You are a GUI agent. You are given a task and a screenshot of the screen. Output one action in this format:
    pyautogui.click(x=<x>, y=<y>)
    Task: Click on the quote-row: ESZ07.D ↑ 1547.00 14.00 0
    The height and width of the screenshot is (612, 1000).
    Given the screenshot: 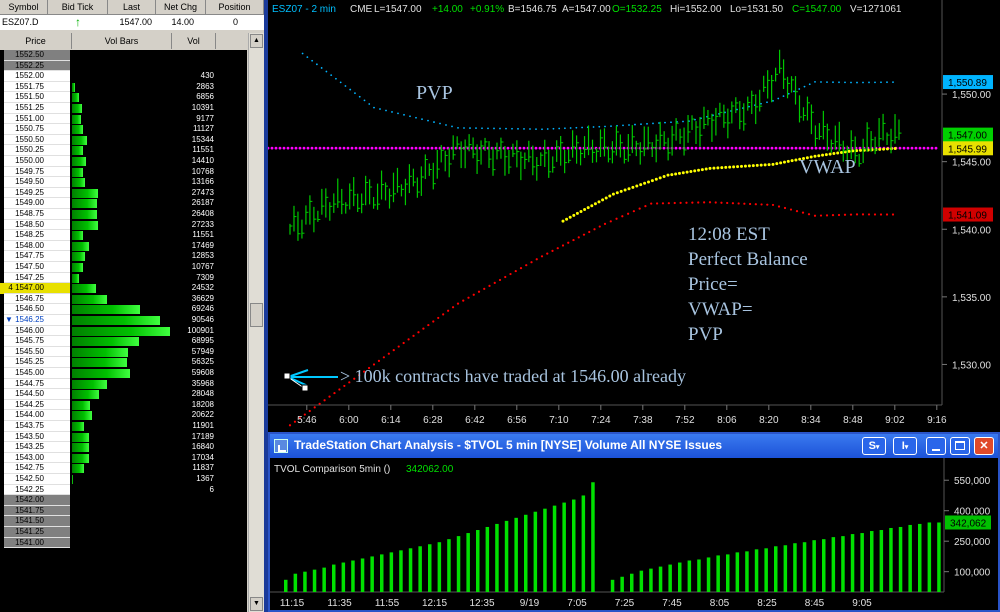 What is the action you would take?
    pyautogui.click(x=132, y=22)
    